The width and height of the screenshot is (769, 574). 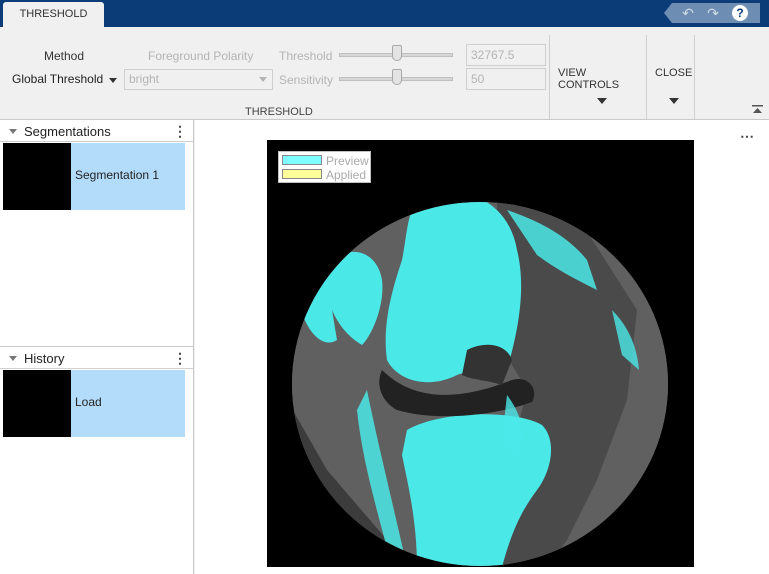 What do you see at coordinates (506, 55) in the screenshot?
I see `threshold-value-field: 32767.5` at bounding box center [506, 55].